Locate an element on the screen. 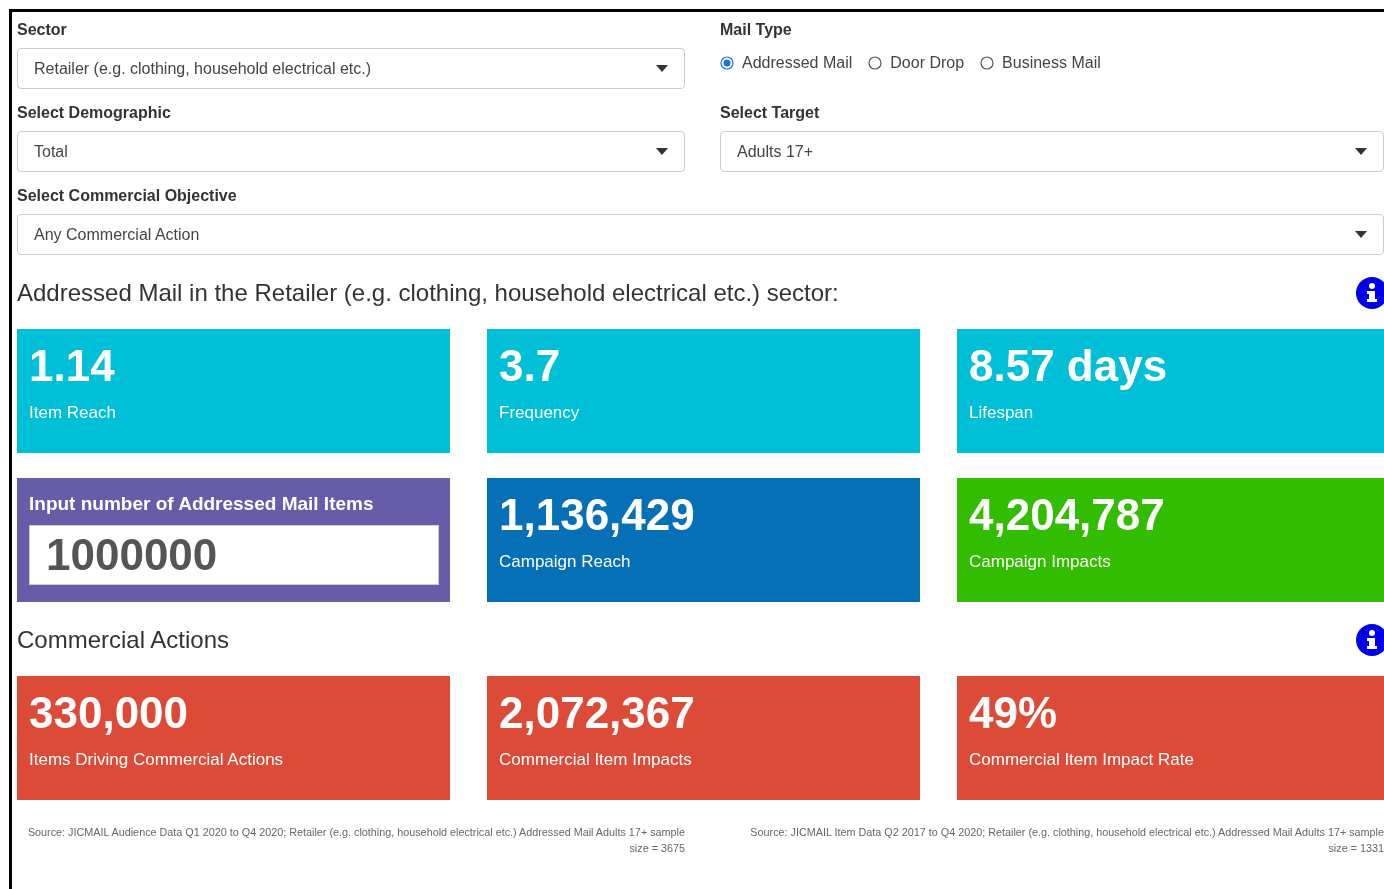  stat-label: Frequency is located at coordinates (539, 412).